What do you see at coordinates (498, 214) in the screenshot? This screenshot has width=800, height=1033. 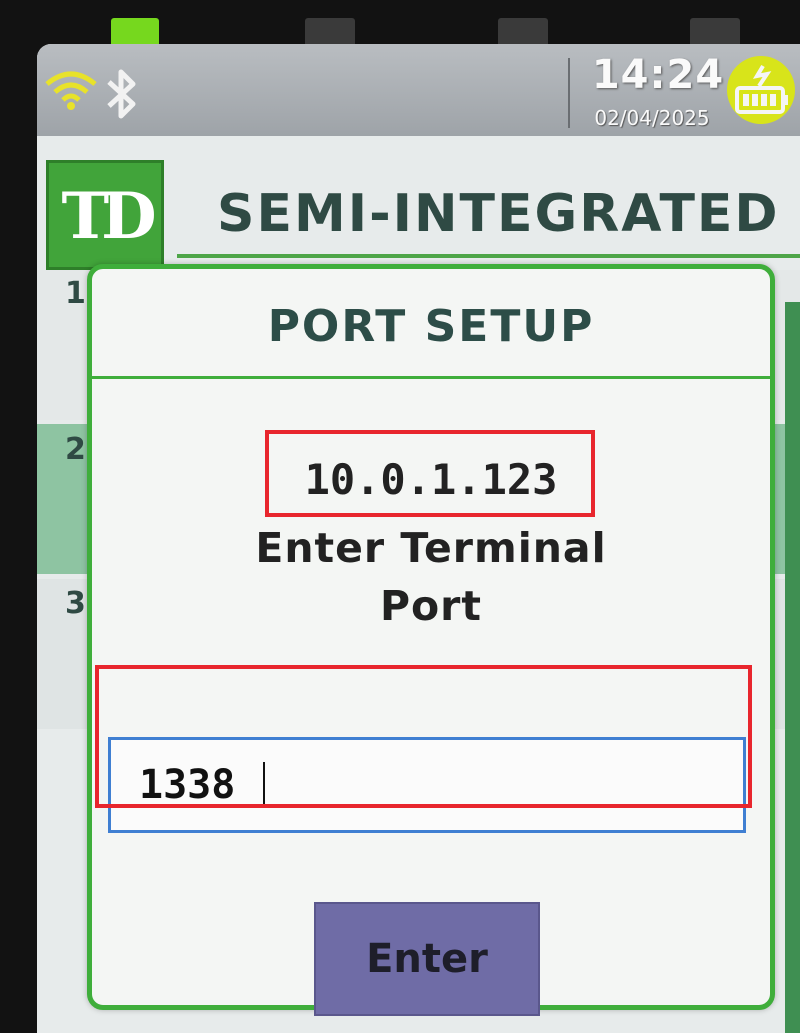 I see `app-title: SEMI-INTEGRATED` at bounding box center [498, 214].